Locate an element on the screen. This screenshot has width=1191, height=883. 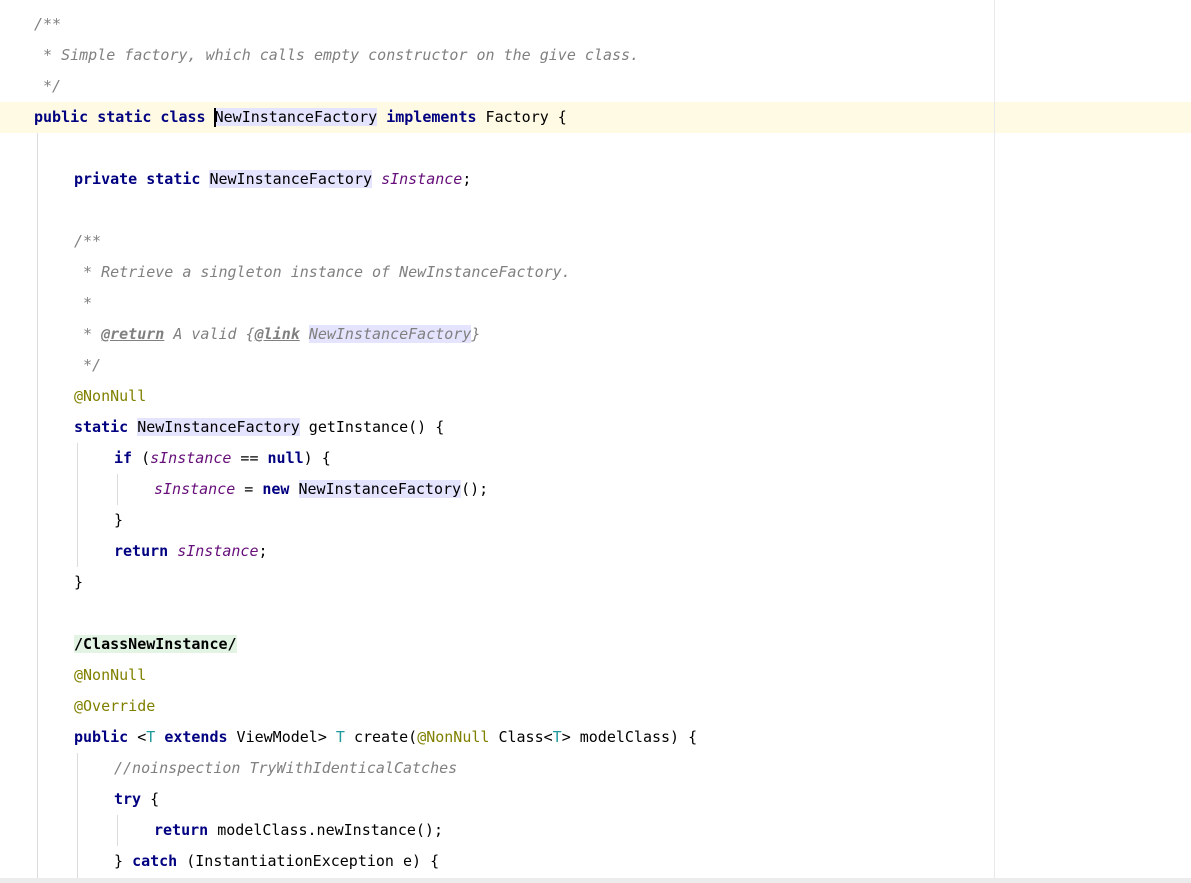
code-token: implements is located at coordinates (431, 117).